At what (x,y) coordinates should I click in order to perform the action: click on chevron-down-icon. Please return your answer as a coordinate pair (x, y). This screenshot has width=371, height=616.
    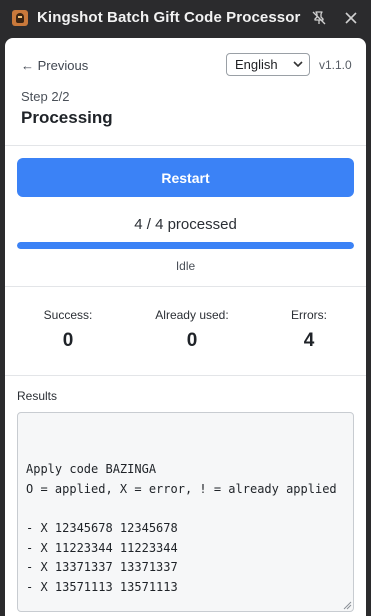
    Looking at the image, I should click on (298, 64).